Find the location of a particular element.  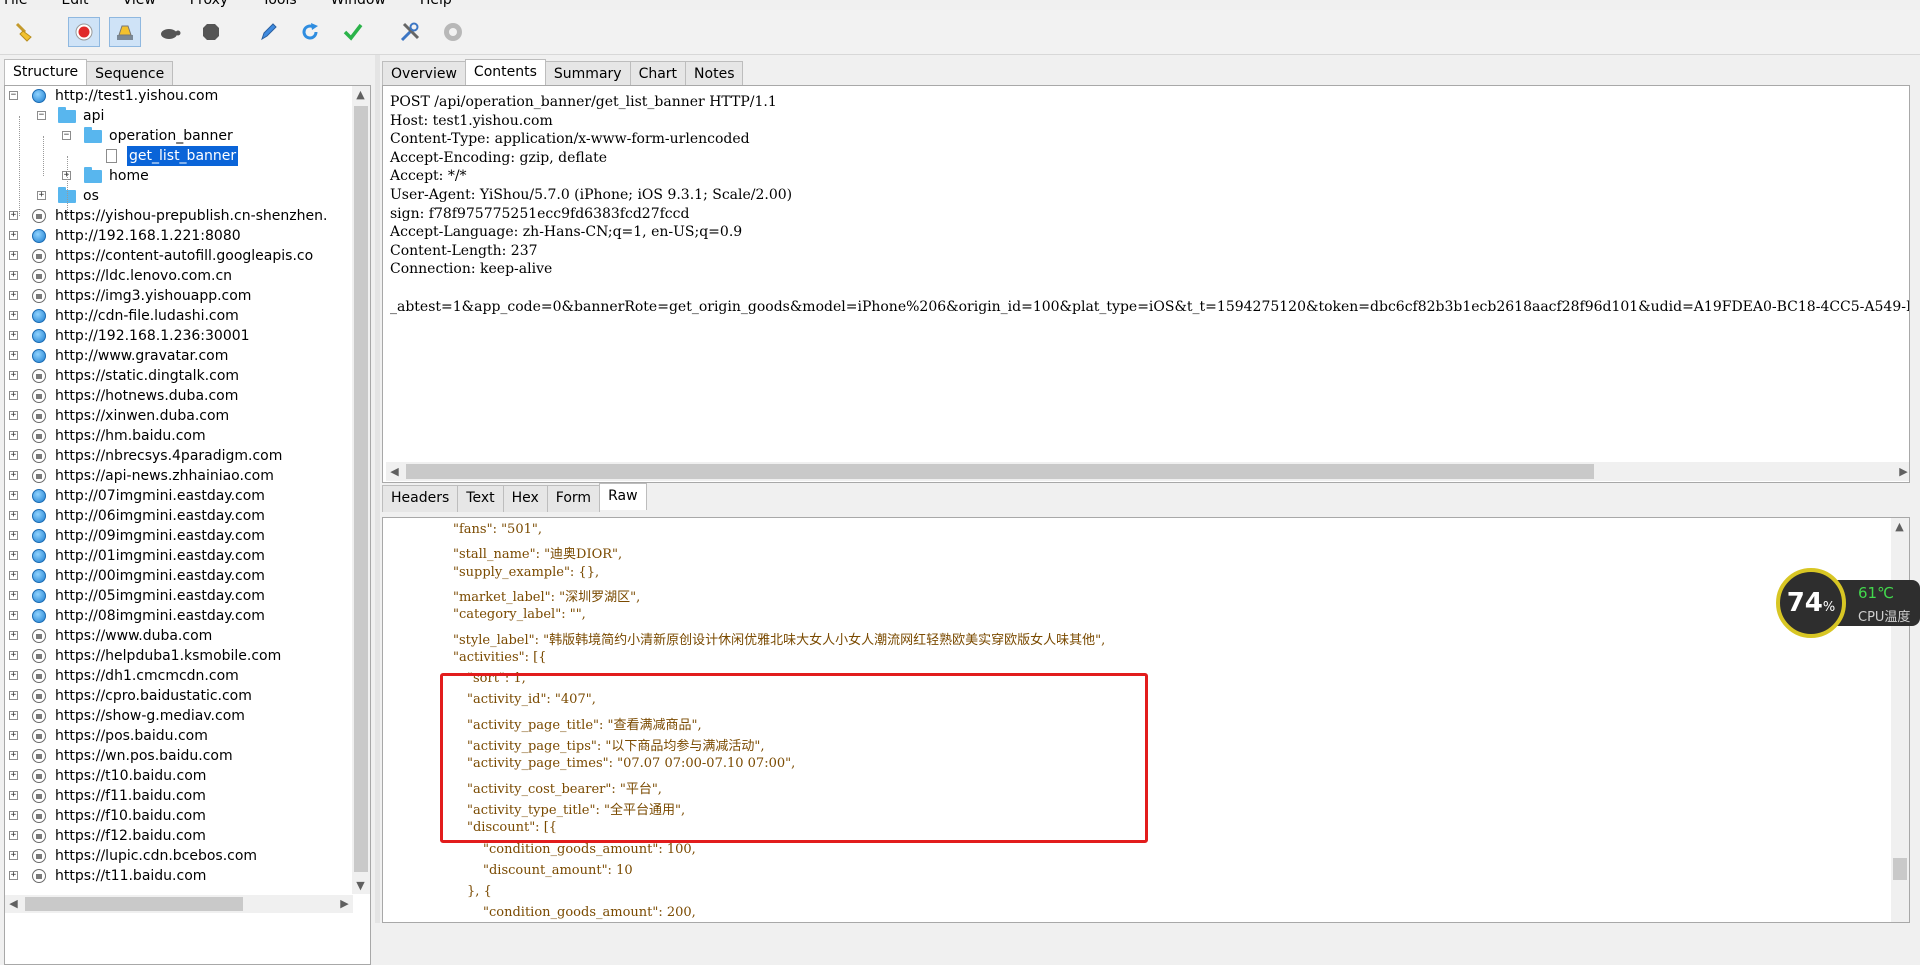

tab-headers: Headers is located at coordinates (420, 498).